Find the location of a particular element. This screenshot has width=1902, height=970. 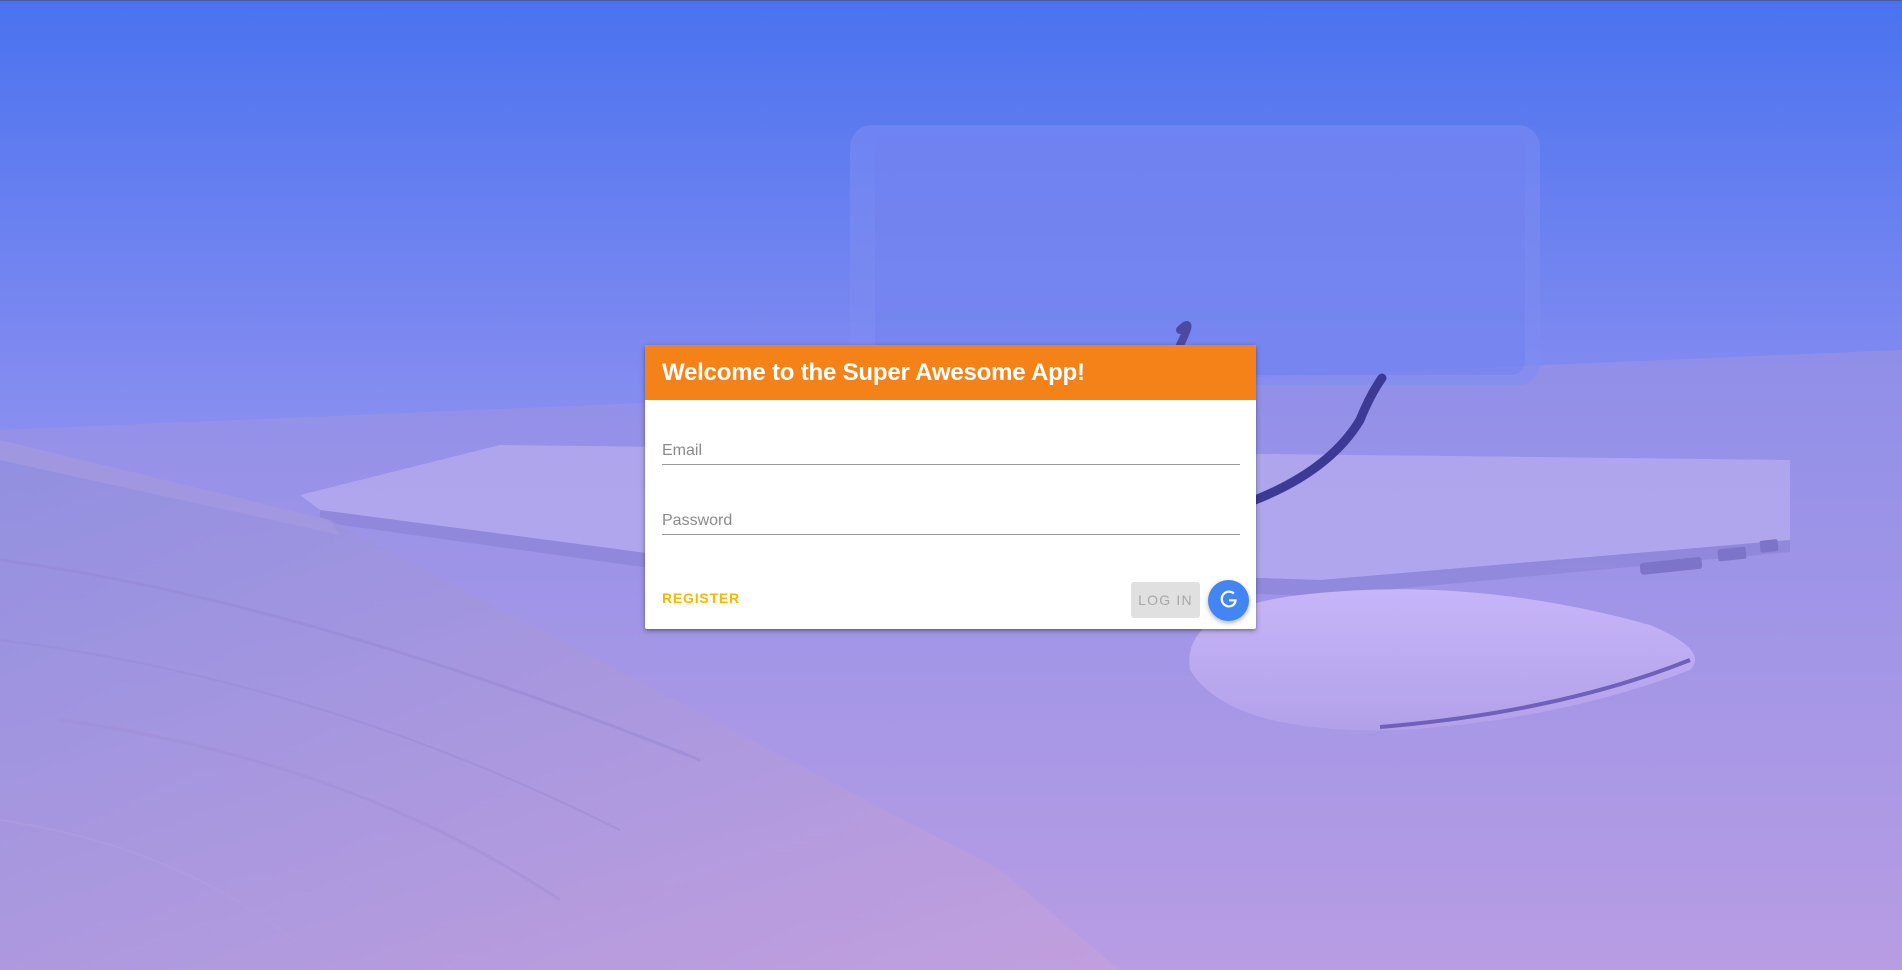

google-g-icon is located at coordinates (1229, 600).